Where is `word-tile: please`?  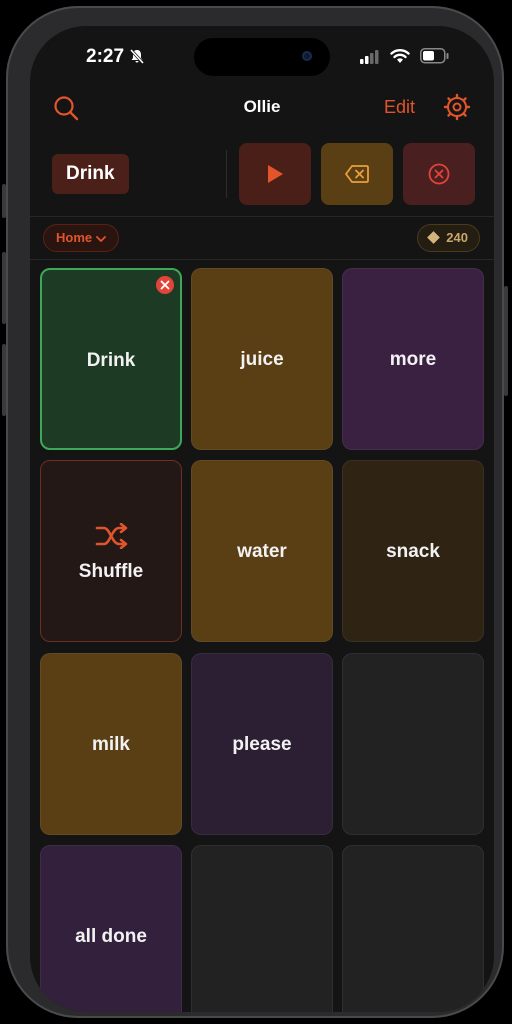 word-tile: please is located at coordinates (262, 744).